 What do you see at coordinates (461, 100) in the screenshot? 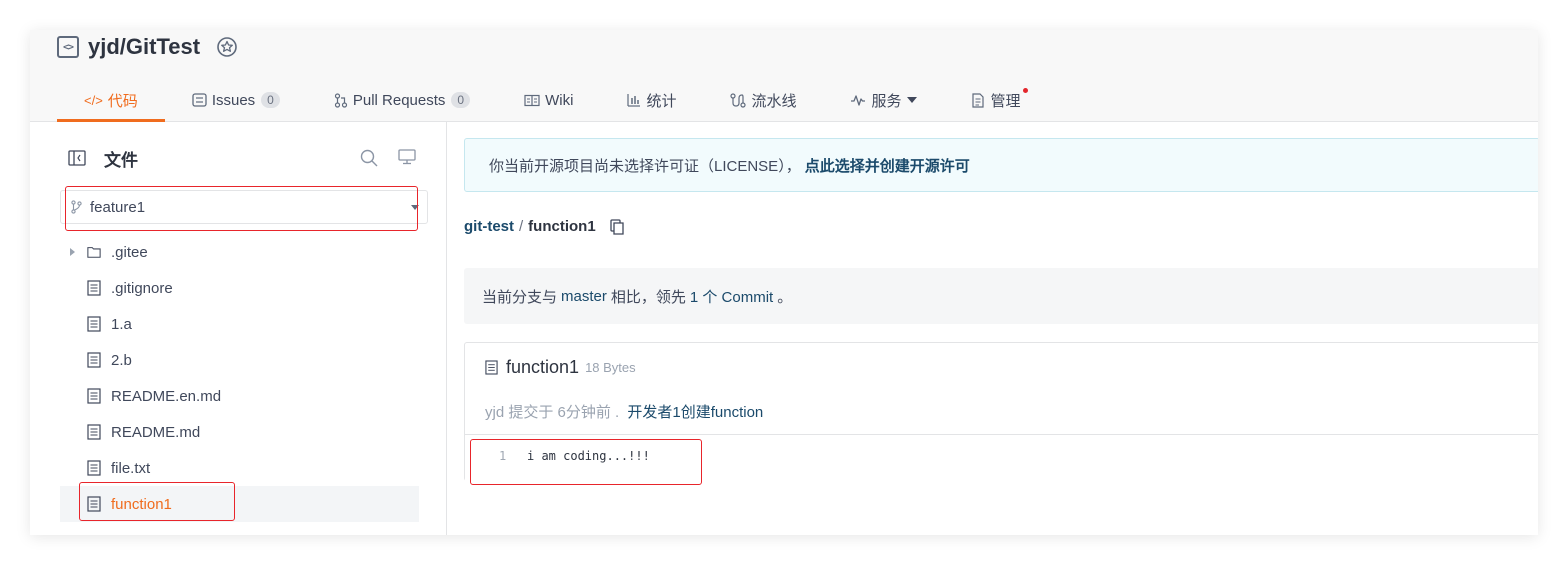
I see `pull-requests-count-badge: 0` at bounding box center [461, 100].